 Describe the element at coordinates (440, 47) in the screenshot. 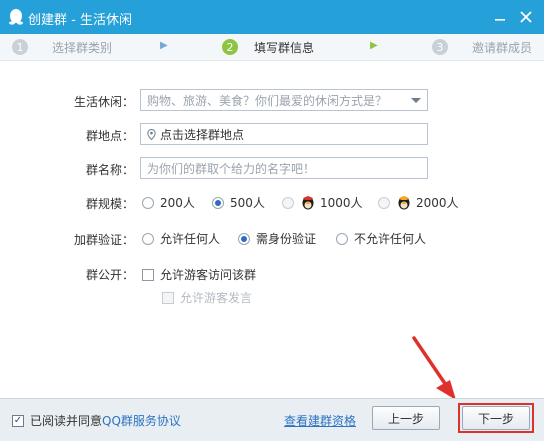

I see `step-number: 3` at that location.